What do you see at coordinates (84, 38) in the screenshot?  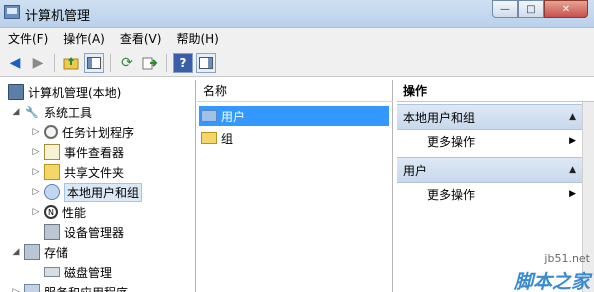 I see `menu-action: 操作(A)` at bounding box center [84, 38].